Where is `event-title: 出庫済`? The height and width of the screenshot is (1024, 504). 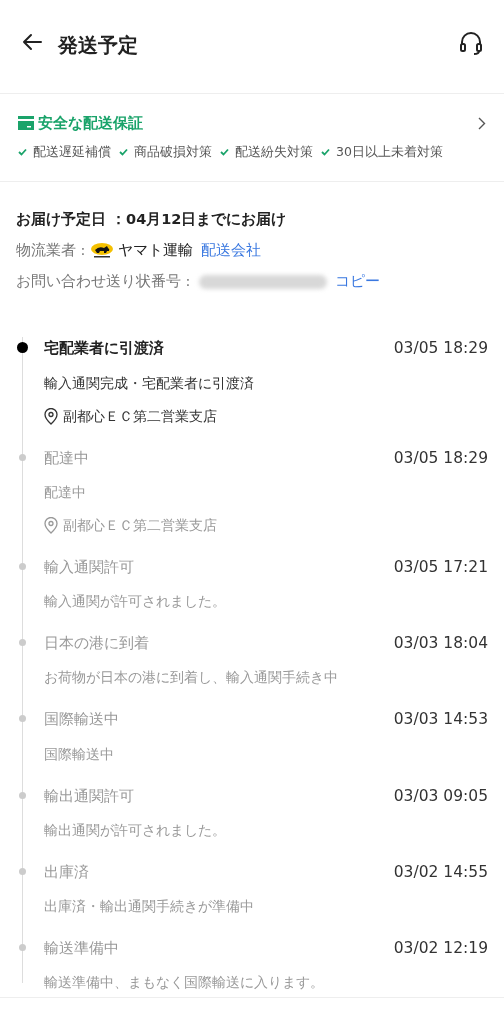 event-title: 出庫済 is located at coordinates (66, 872).